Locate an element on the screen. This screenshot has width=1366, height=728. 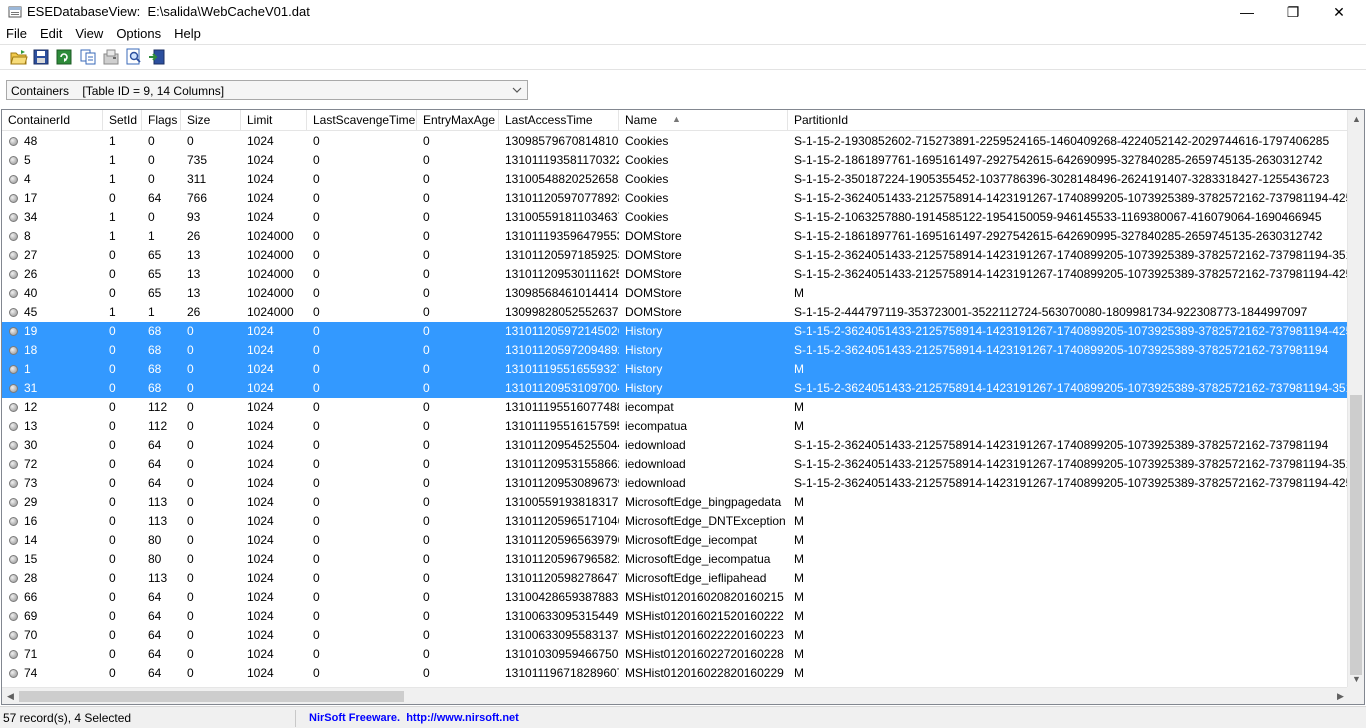
minimize-button: — is located at coordinates (1247, 12).